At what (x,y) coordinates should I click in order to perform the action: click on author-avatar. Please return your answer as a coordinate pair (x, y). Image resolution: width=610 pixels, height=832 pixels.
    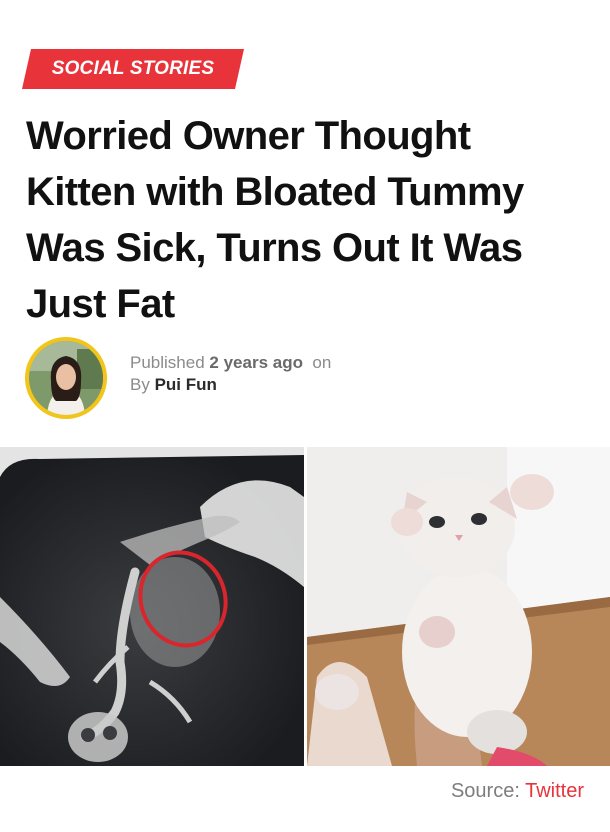
    Looking at the image, I should click on (66, 378).